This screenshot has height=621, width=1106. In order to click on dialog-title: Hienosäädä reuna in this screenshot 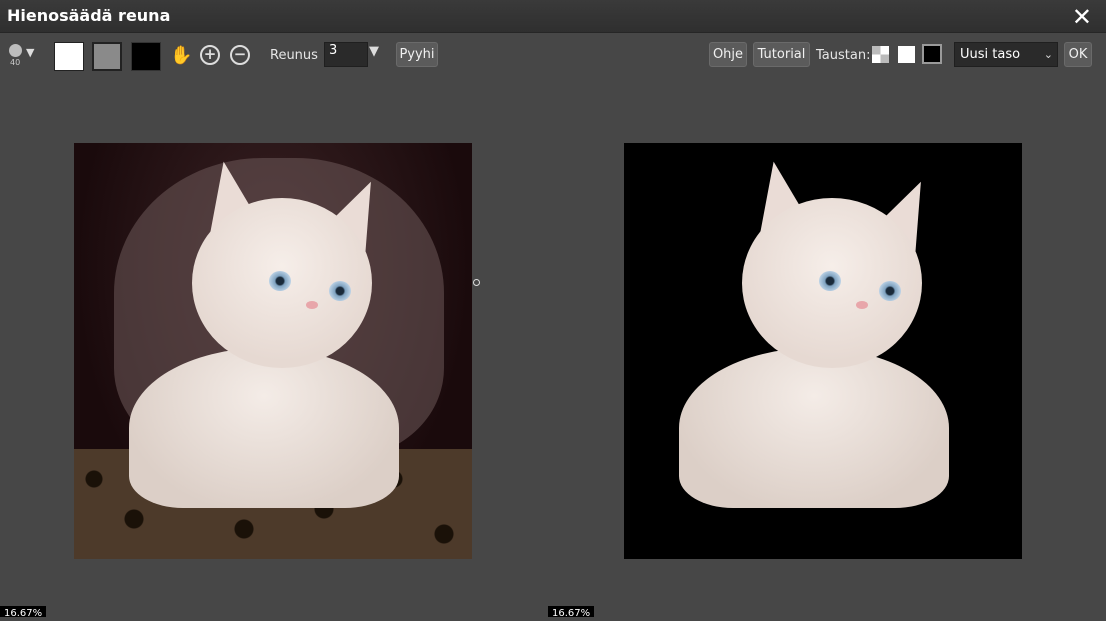, I will do `click(89, 15)`.